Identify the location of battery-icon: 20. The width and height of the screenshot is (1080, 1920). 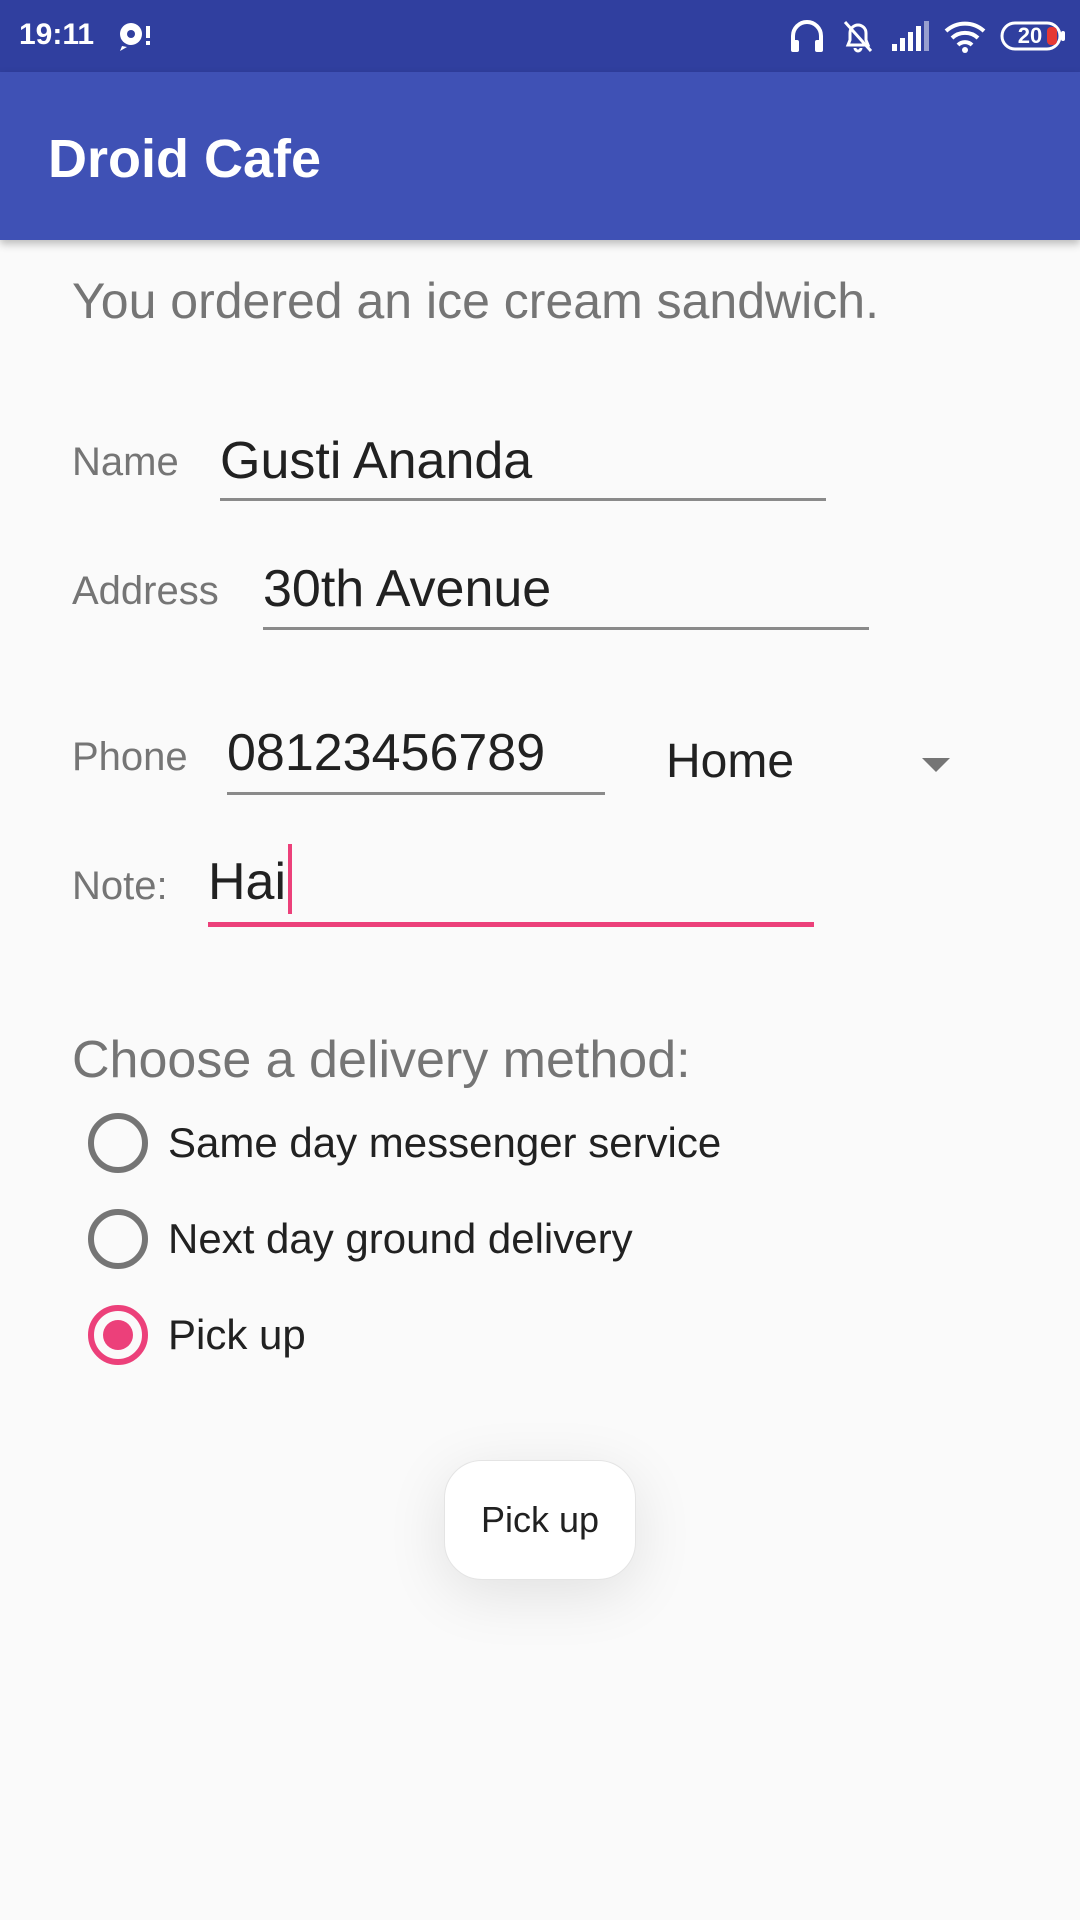
(1033, 36).